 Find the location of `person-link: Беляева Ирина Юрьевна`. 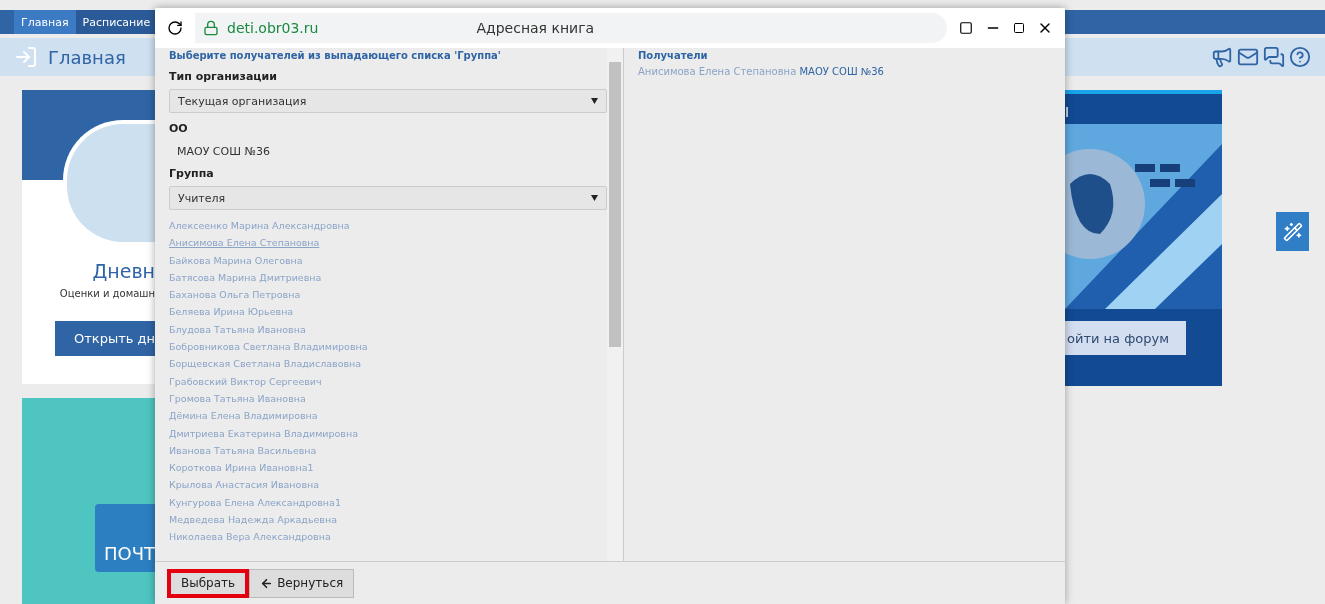

person-link: Беляева Ирина Юрьевна is located at coordinates (388, 312).